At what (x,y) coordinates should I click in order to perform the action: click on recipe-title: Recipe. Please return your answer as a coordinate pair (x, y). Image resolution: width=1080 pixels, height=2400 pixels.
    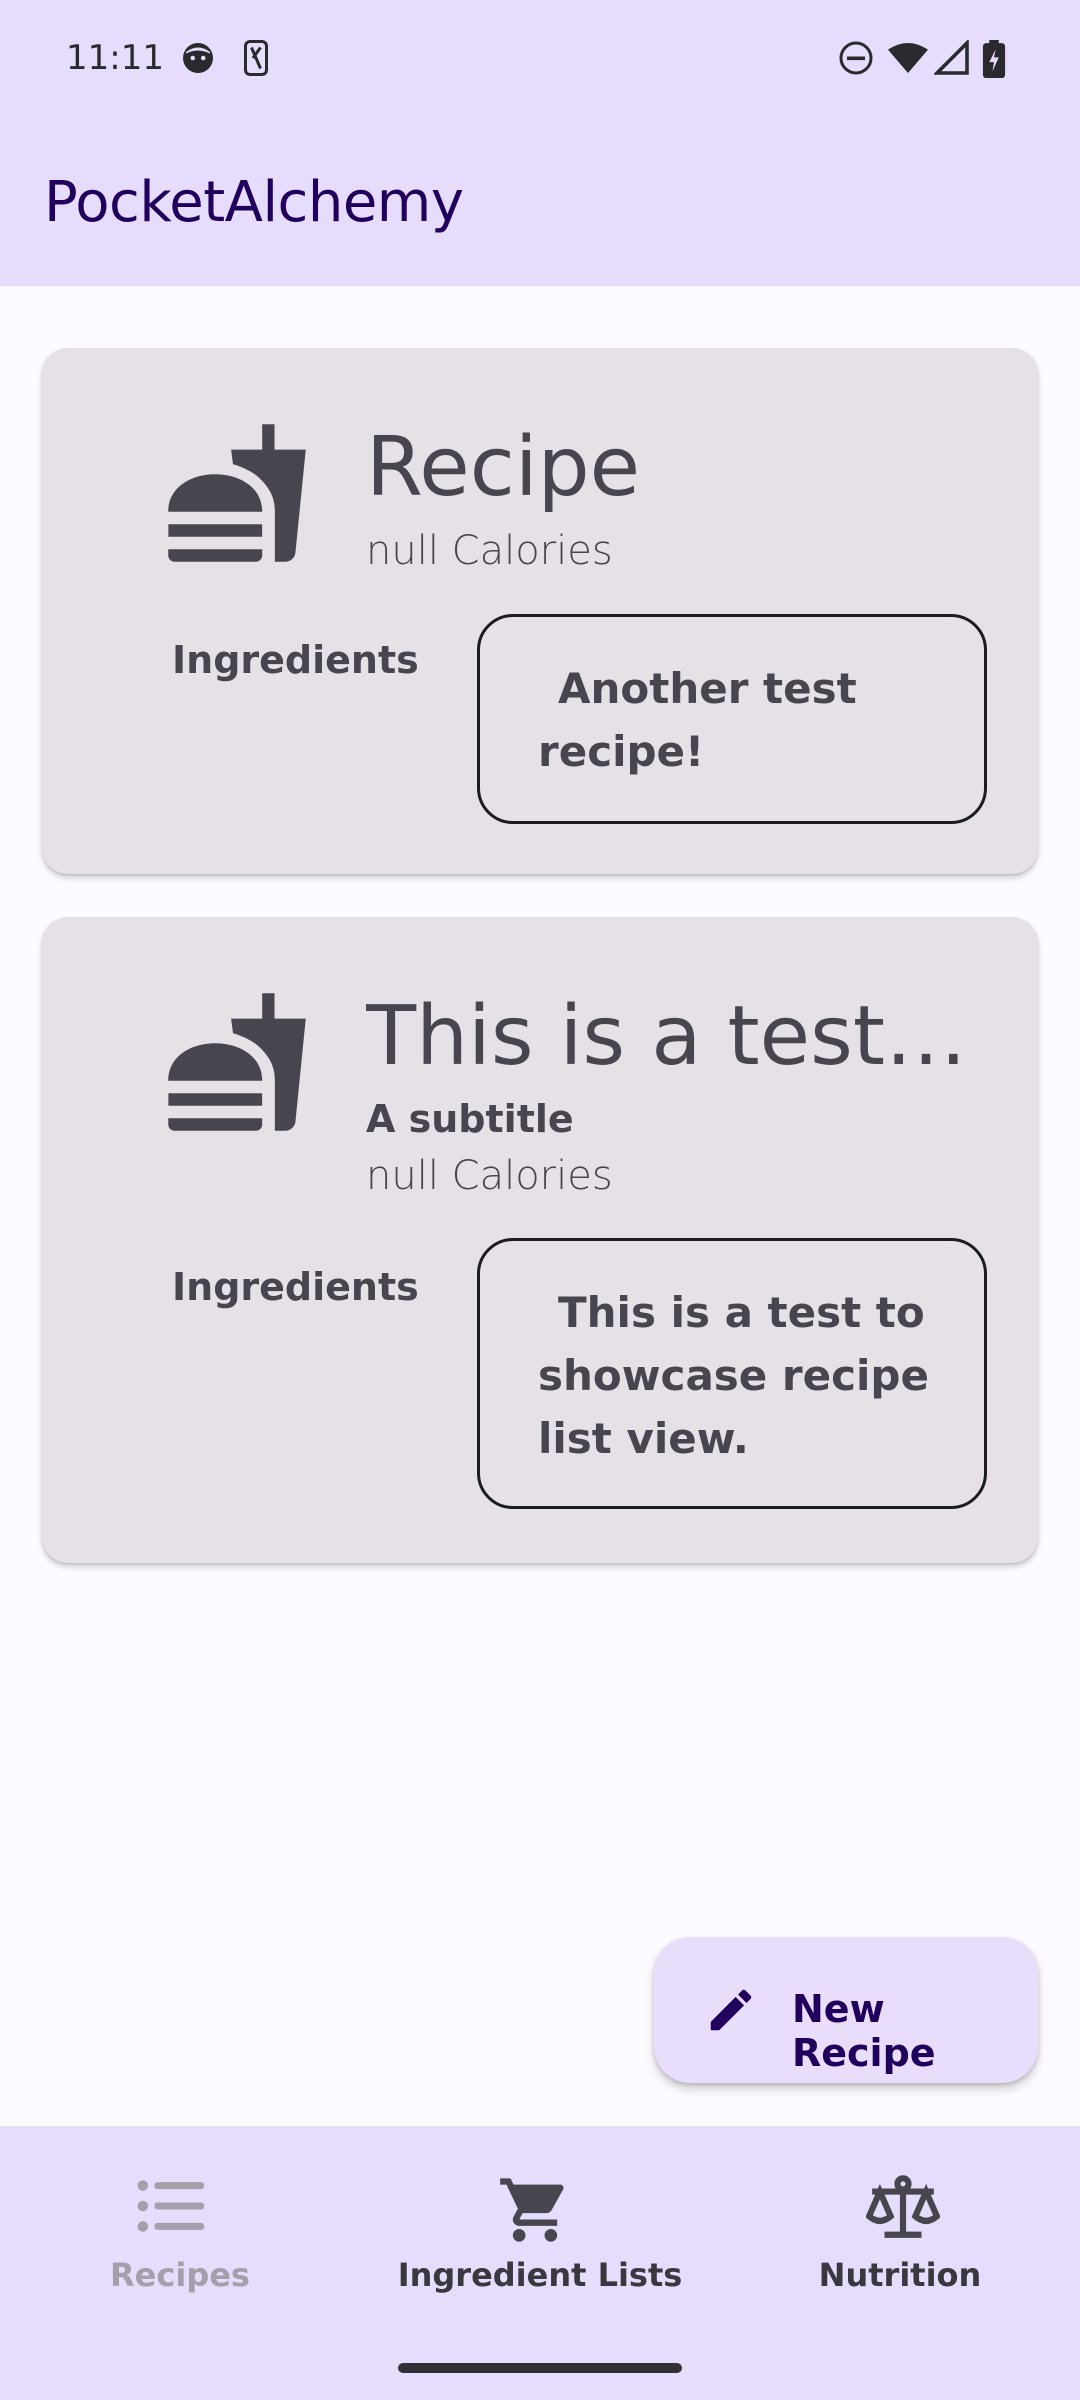
    Looking at the image, I should click on (503, 467).